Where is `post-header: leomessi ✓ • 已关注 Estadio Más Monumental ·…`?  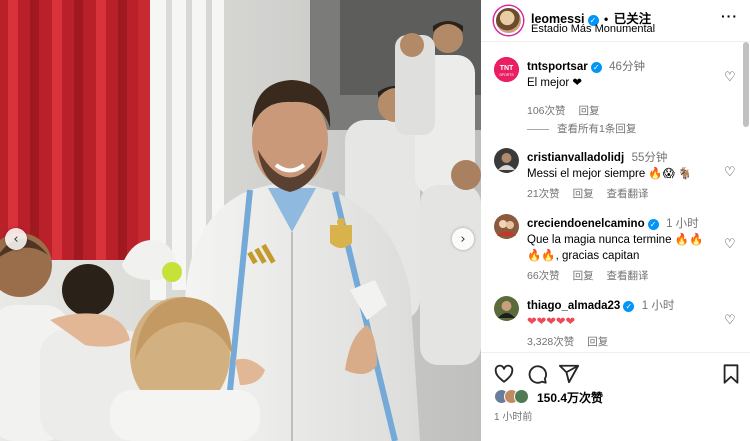 post-header: leomessi ✓ • 已关注 Estadio Más Monumental ·… is located at coordinates (615, 21).